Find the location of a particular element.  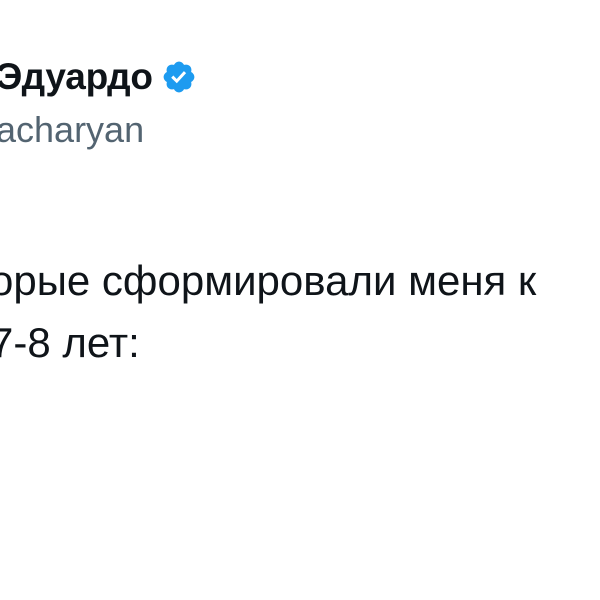

author-handle: acharyan is located at coordinates (72, 130).